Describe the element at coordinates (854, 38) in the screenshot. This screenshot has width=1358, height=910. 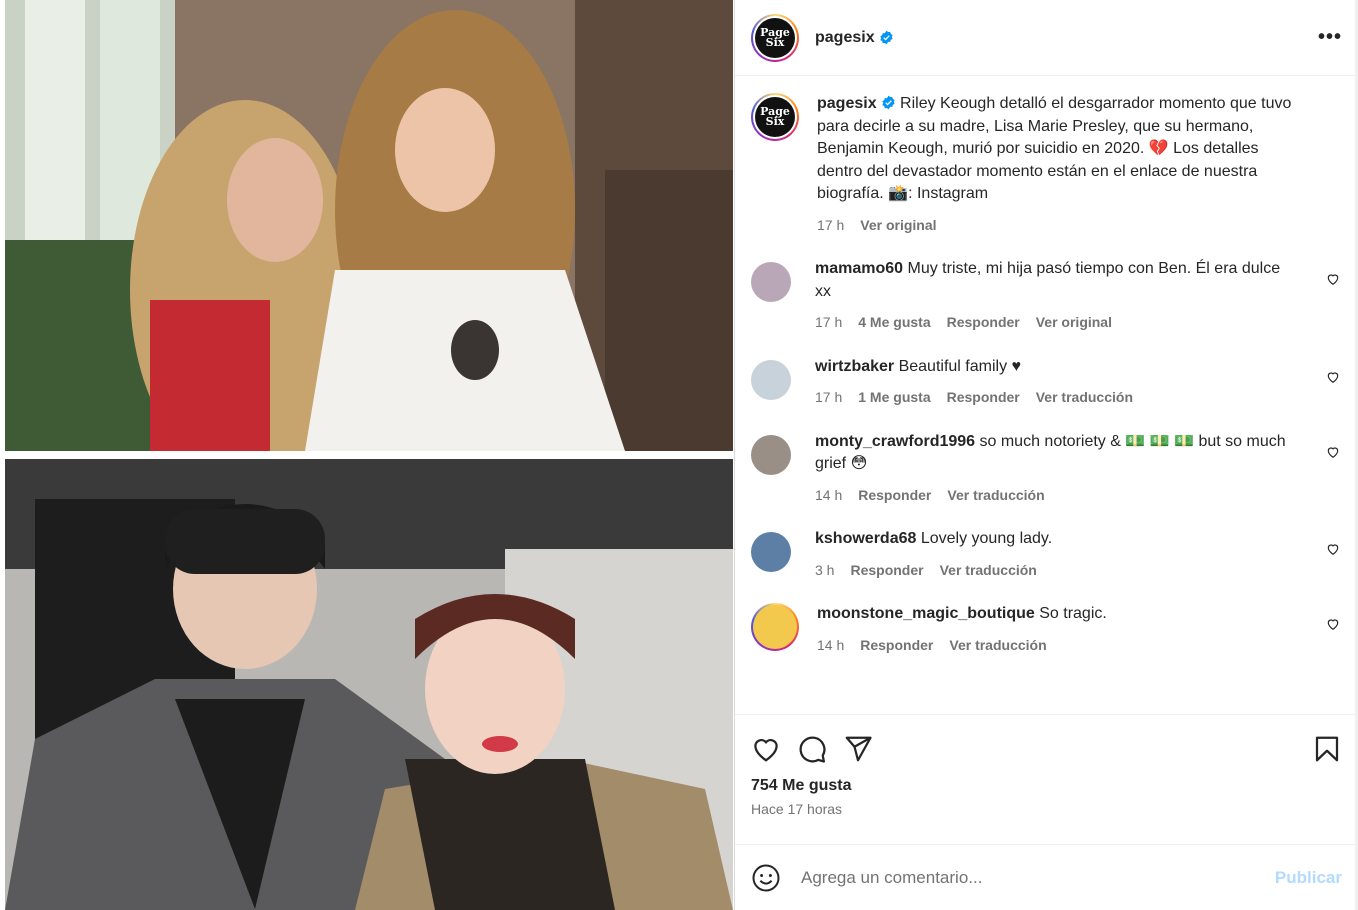
I see `author-username: pagesix` at that location.